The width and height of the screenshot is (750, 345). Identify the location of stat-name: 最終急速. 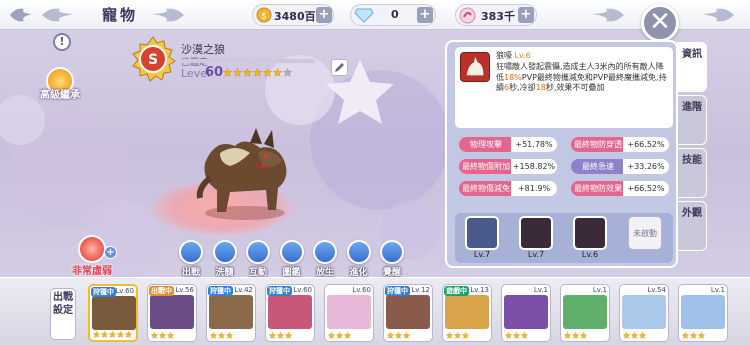
(598, 166).